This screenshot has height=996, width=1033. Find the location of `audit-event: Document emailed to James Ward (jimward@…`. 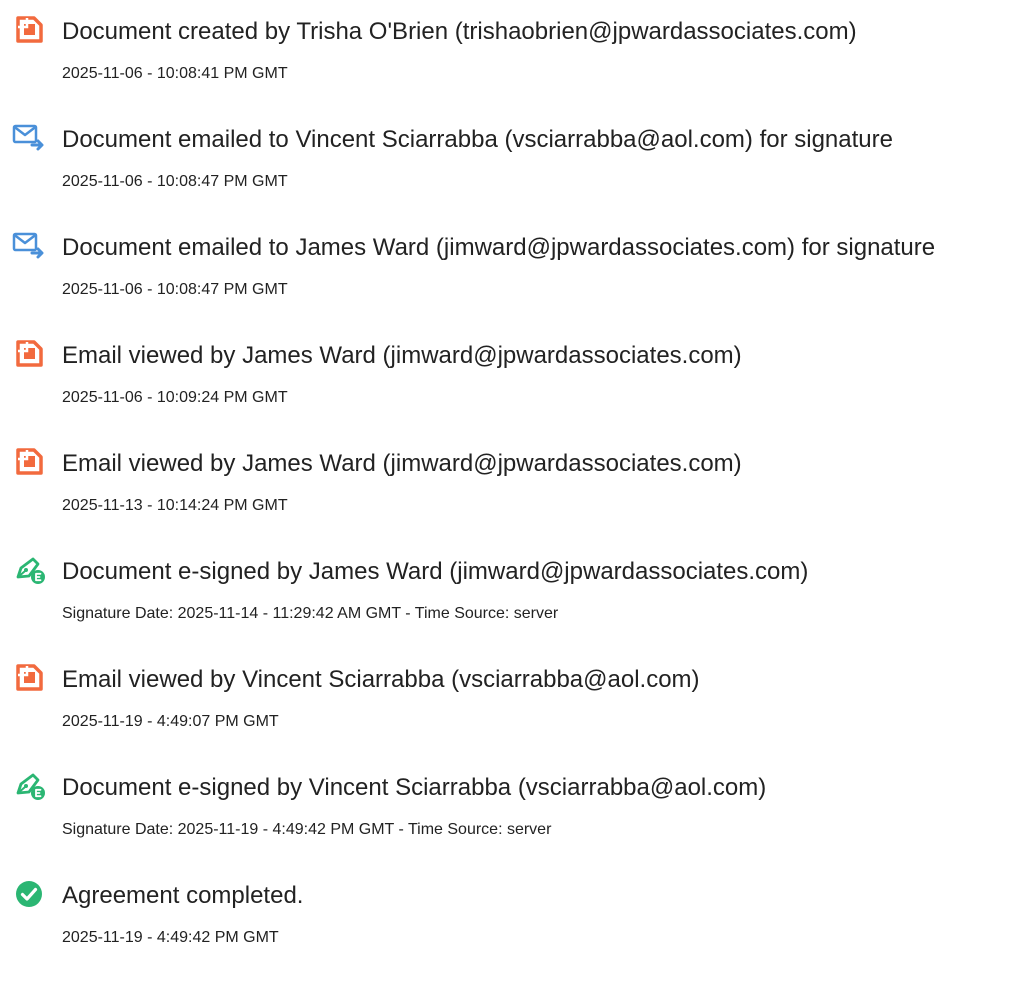

audit-event: Document emailed to James Ward (jimward@… is located at coordinates (516, 271).